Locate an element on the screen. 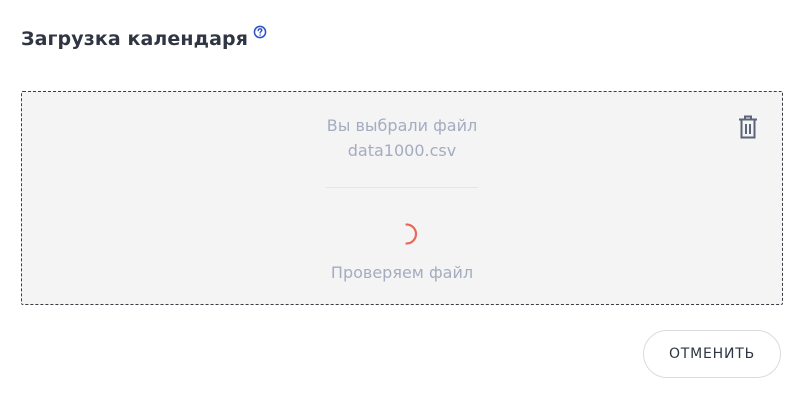 This screenshot has height=398, width=804. selected-file-label: Вы выбрали файл is located at coordinates (402, 125).